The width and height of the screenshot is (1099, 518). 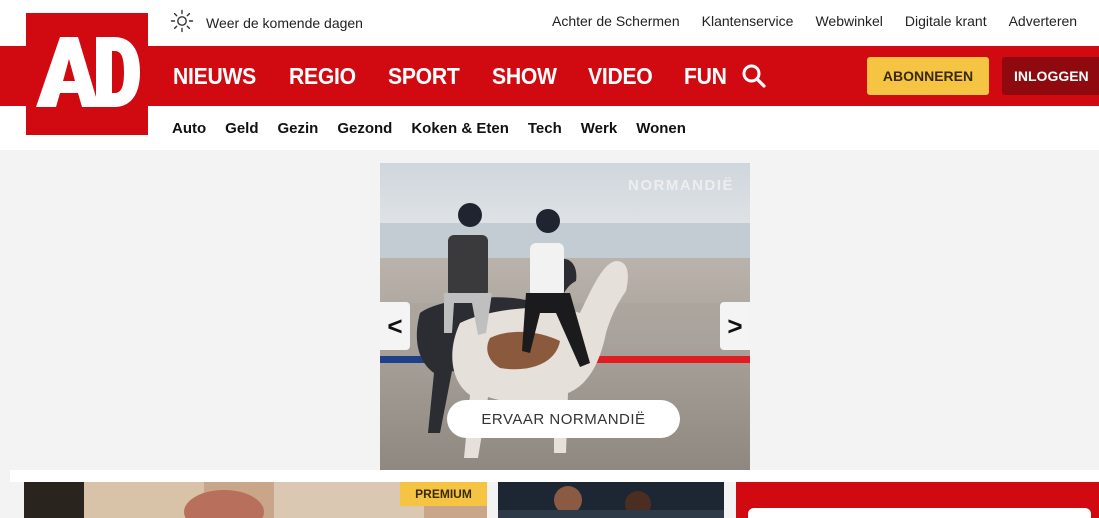 I want to click on subscribe-button: ABONNEREN, so click(x=928, y=76).